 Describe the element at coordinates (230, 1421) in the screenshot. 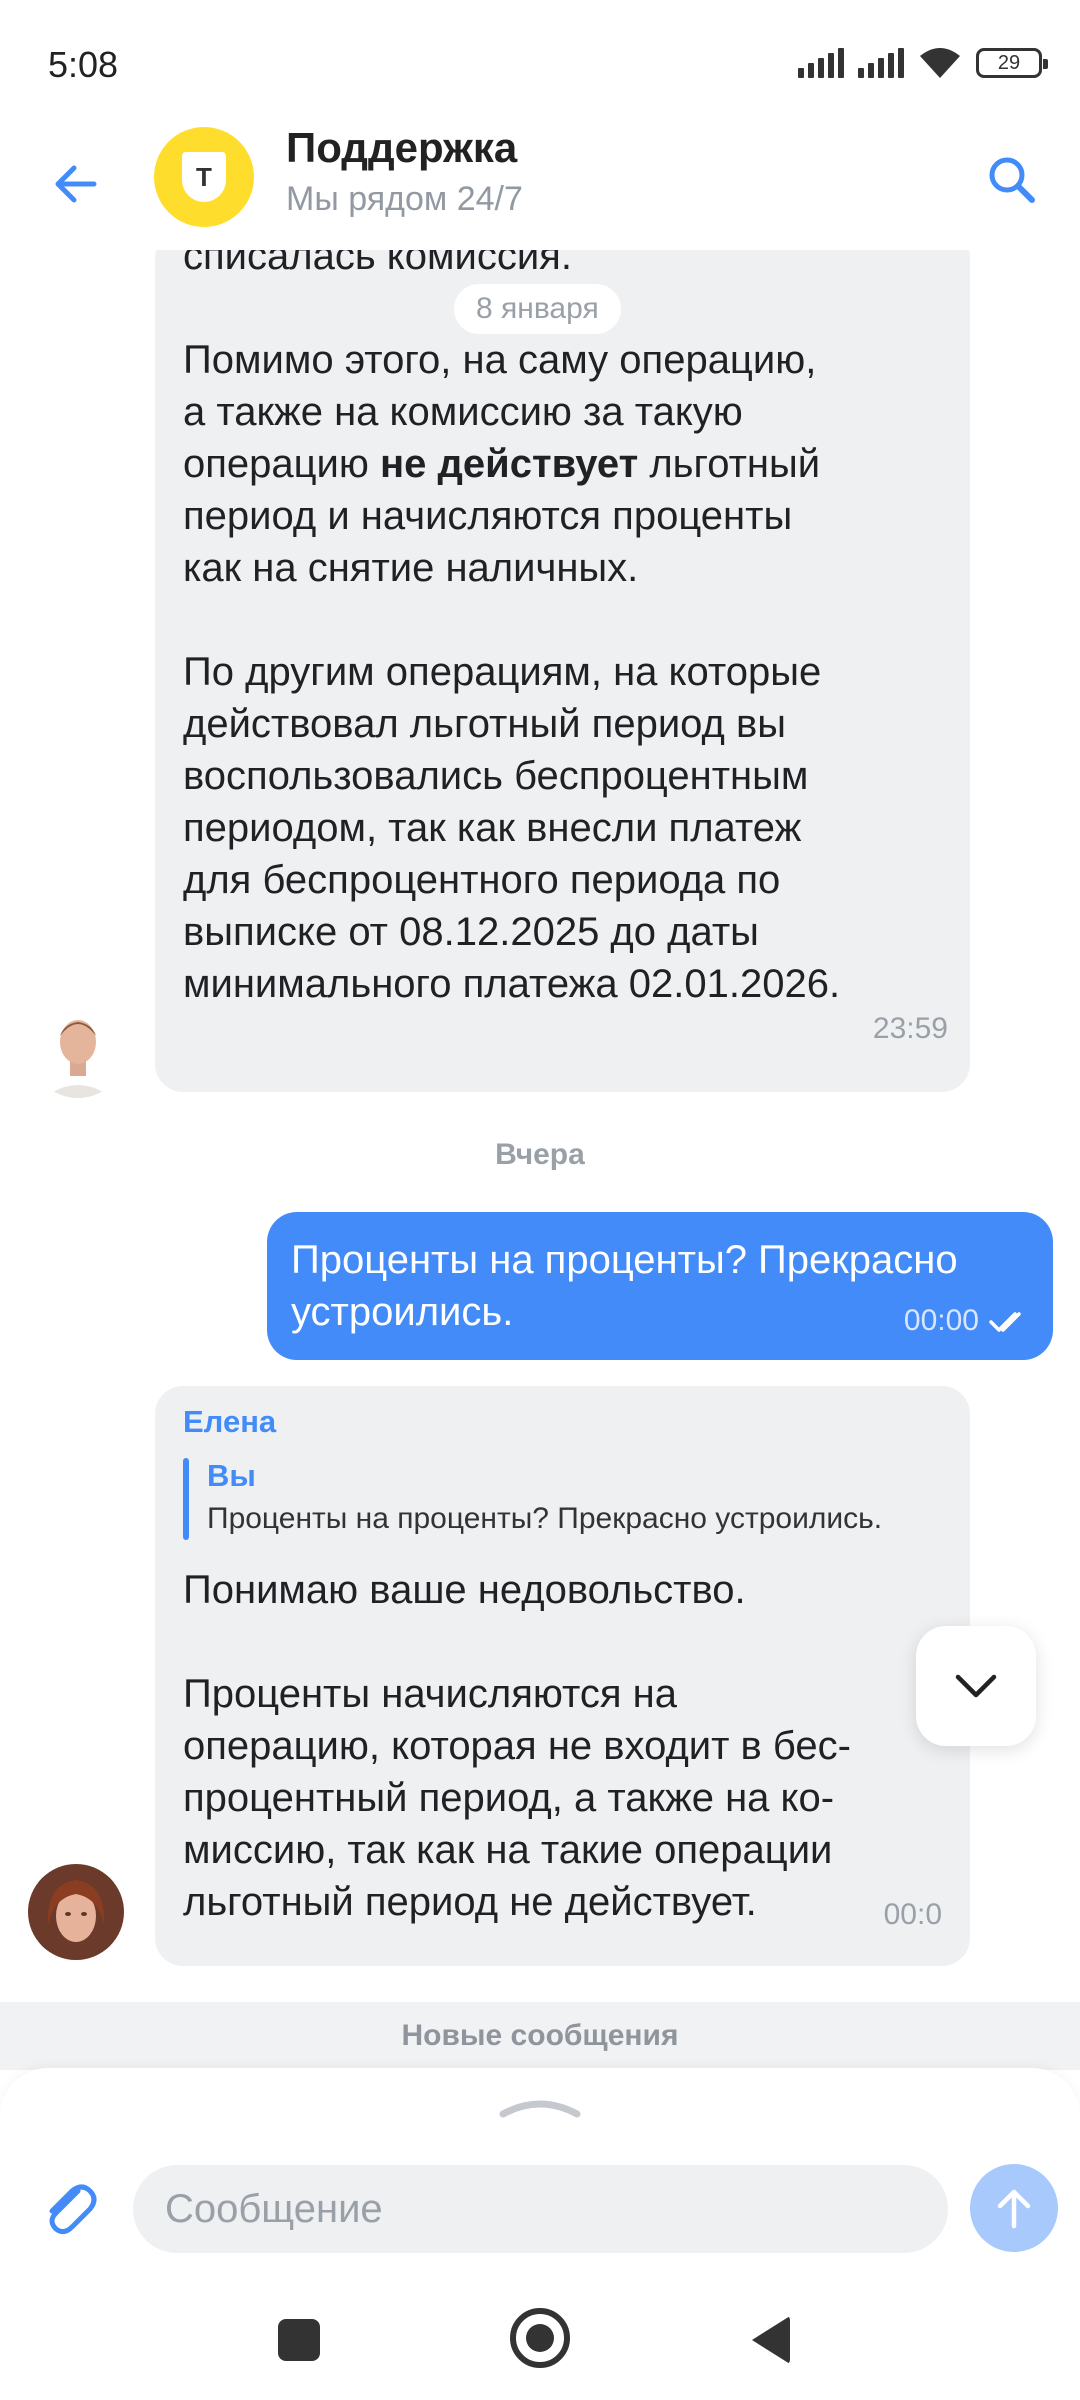

I see `sender-name: Елена` at that location.